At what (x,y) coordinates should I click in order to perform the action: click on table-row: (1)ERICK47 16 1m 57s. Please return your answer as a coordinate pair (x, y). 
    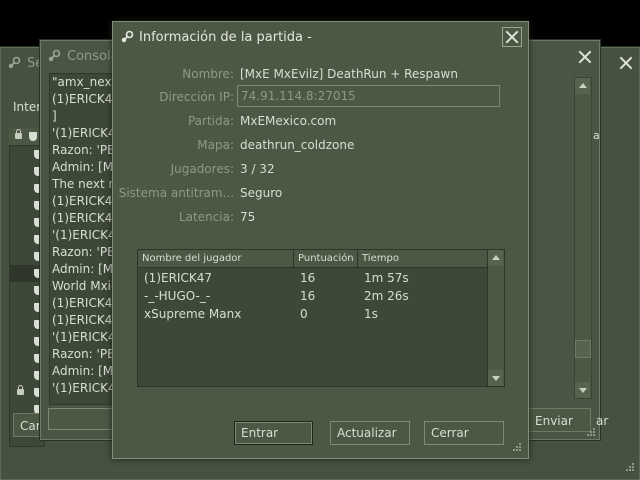
    Looking at the image, I should click on (313, 278).